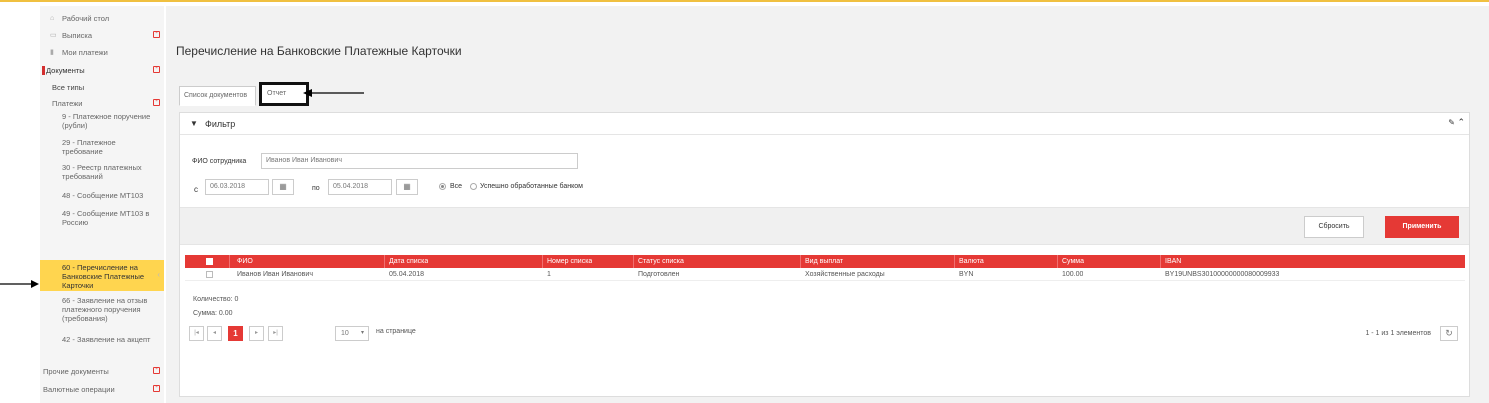 This screenshot has width=1489, height=403. Describe the element at coordinates (102, 88) in the screenshot. I see `sidebar-item-all-types: Все типы` at that location.